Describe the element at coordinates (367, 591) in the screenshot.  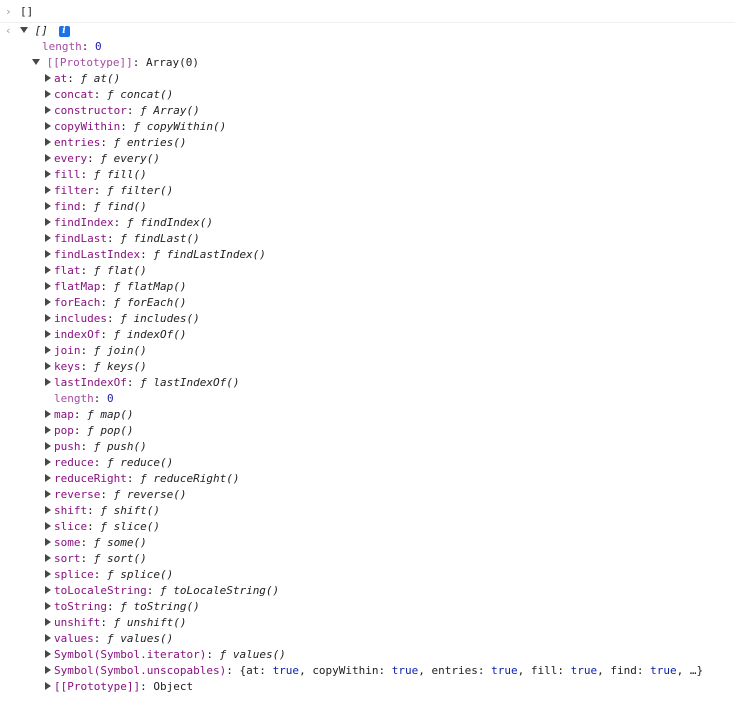
I see `member-row: toLocaleString: ƒ toLocaleString()` at that location.